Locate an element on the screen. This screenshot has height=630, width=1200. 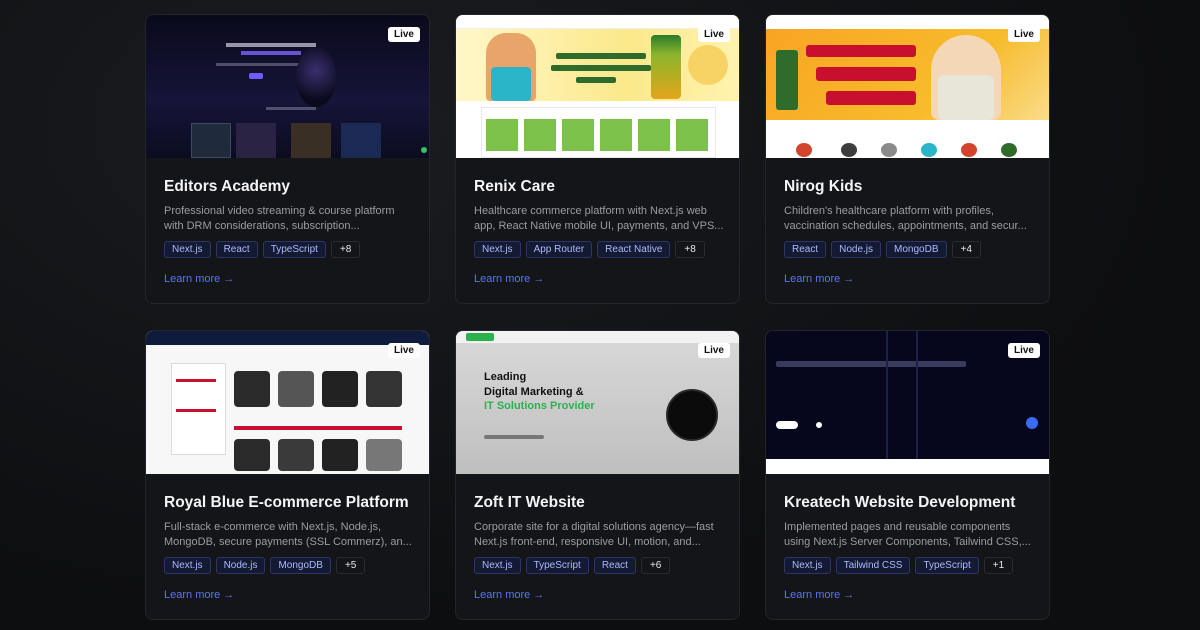
tech-tags: Next.js React TypeScript +8 is located at coordinates (262, 249).